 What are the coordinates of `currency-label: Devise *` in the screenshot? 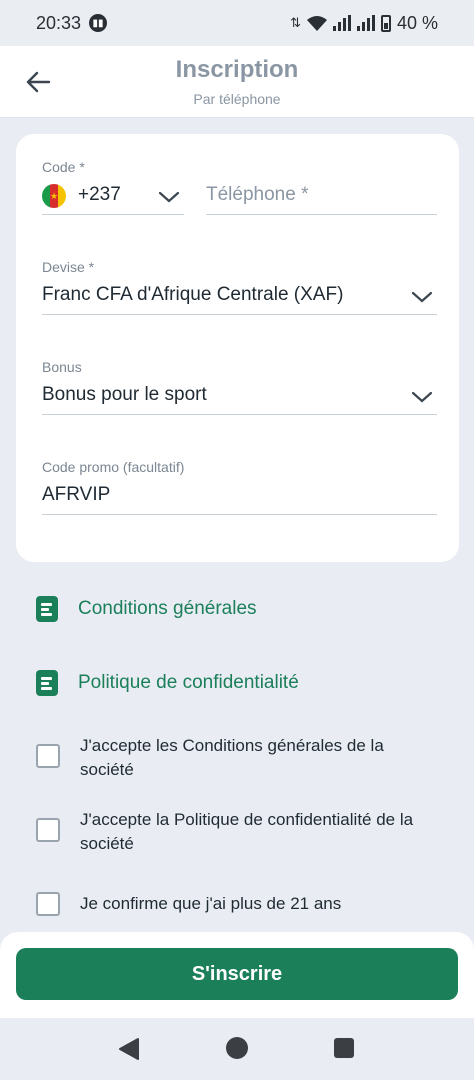 It's located at (68, 267).